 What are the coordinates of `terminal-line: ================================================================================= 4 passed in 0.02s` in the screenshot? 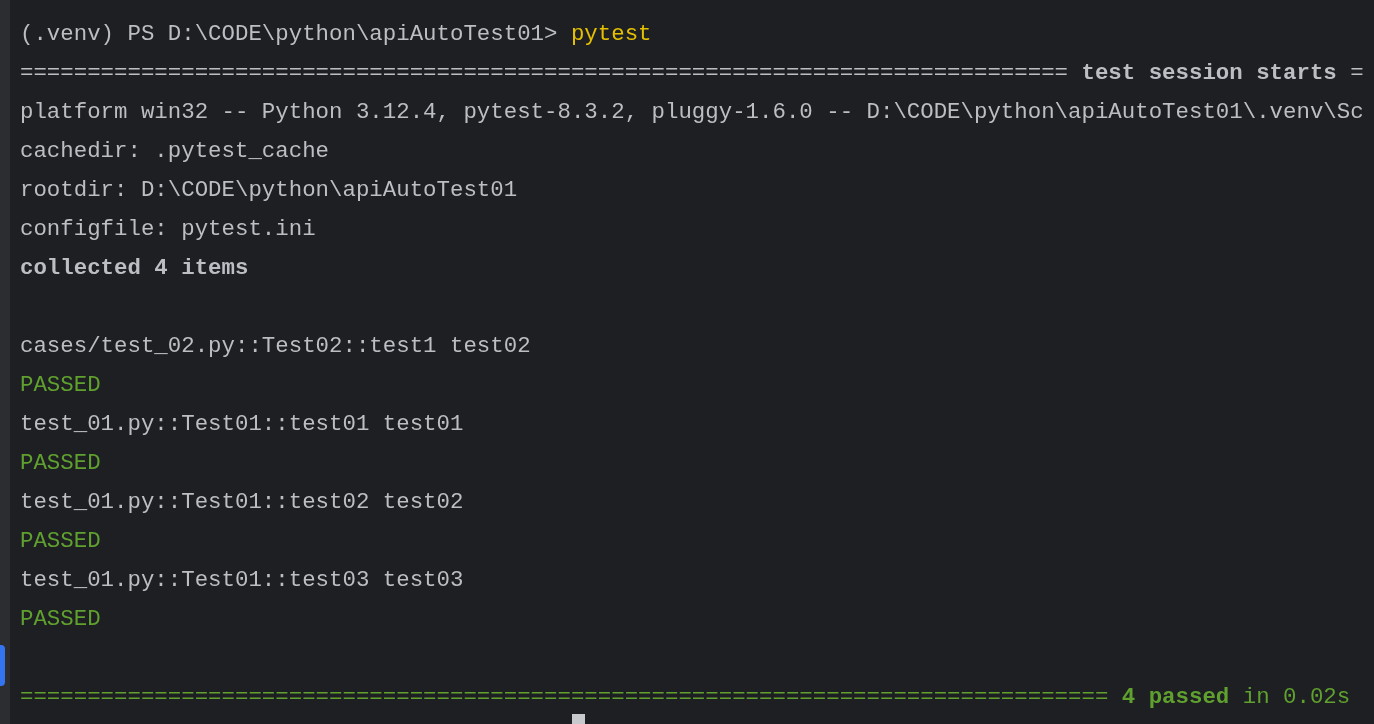 It's located at (685, 697).